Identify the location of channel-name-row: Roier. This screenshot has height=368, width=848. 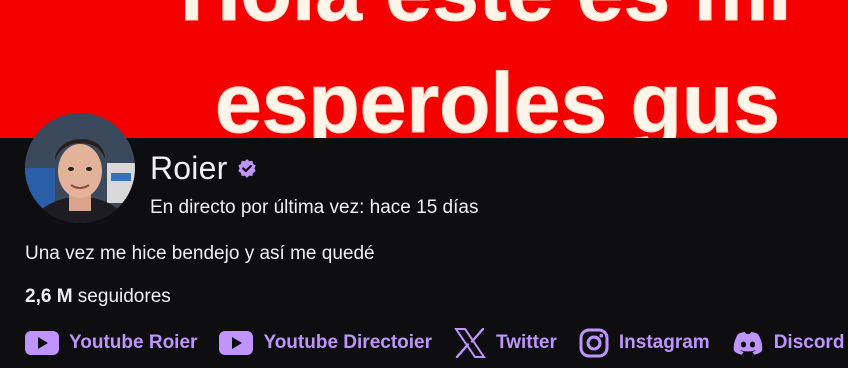
(203, 168).